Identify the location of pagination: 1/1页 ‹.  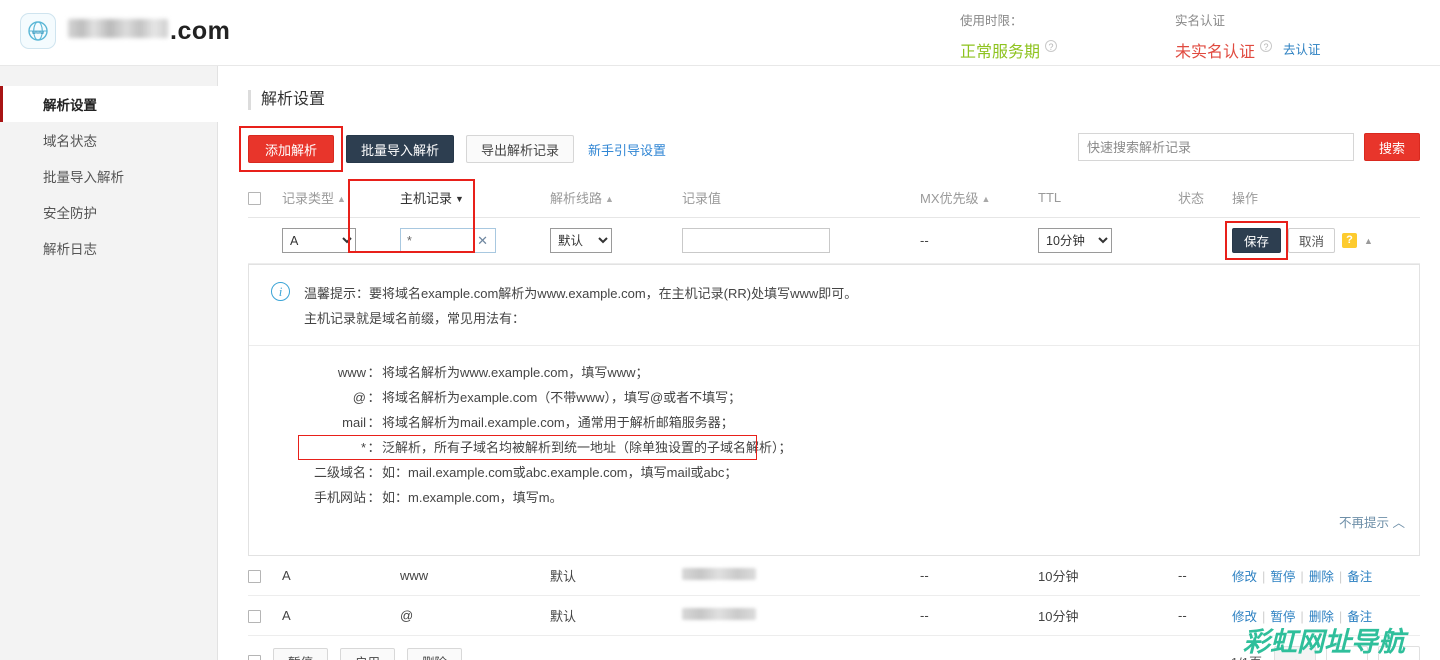
(1325, 653).